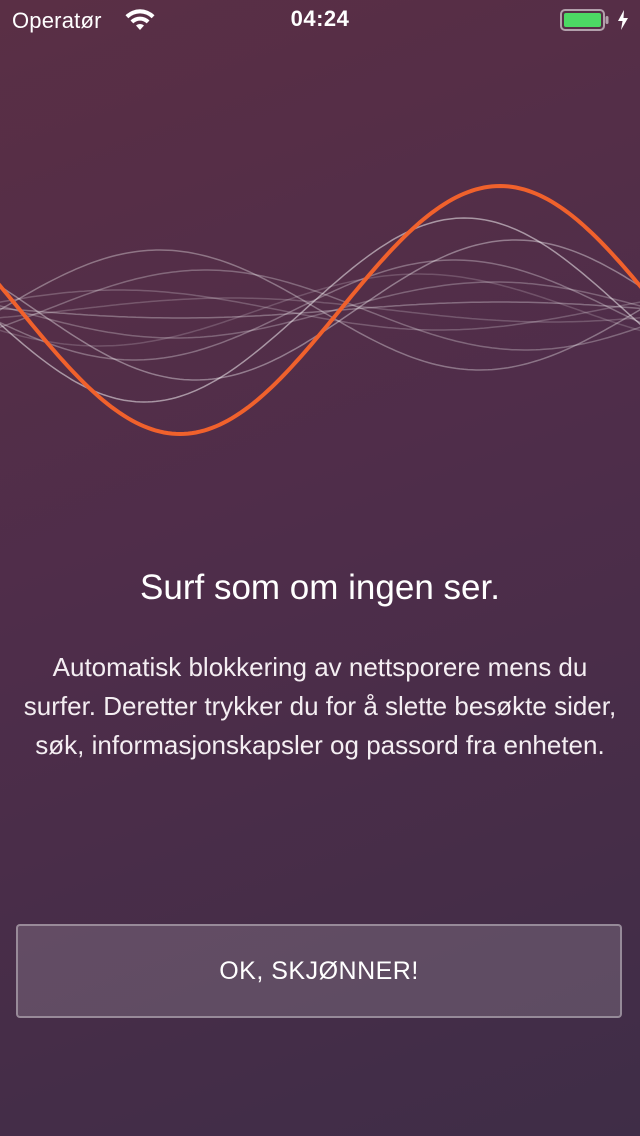  What do you see at coordinates (584, 20) in the screenshot?
I see `battery-icon` at bounding box center [584, 20].